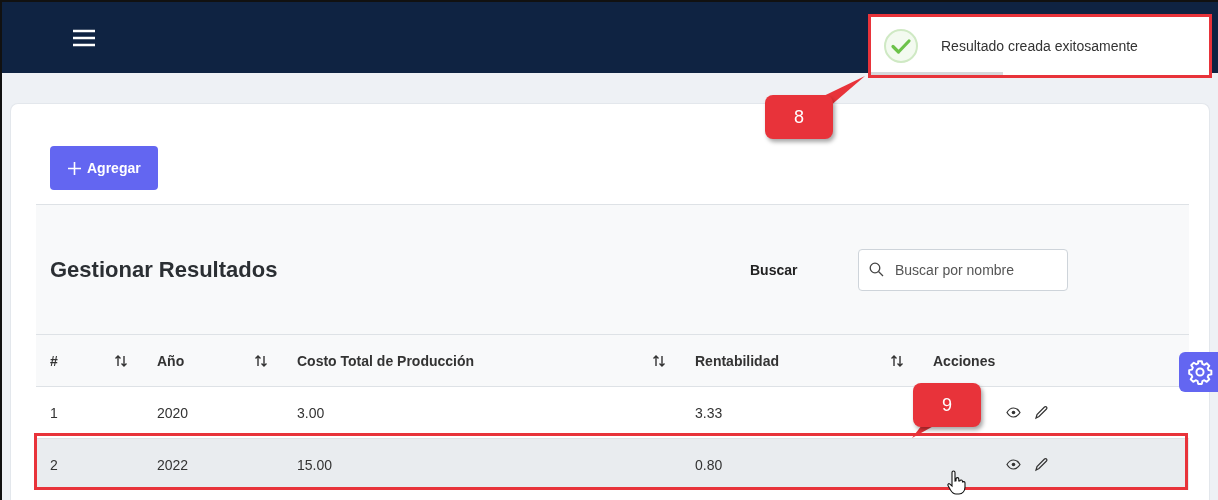  What do you see at coordinates (164, 269) in the screenshot?
I see `page-title: Gestionar Resultados` at bounding box center [164, 269].